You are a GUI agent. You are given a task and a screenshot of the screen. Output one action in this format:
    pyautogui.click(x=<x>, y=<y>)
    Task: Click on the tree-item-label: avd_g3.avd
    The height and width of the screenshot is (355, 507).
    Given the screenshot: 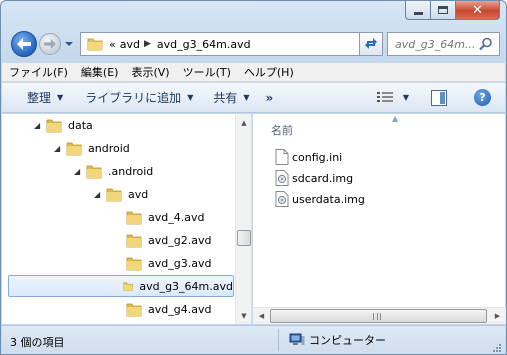 What is the action you would take?
    pyautogui.click(x=180, y=263)
    